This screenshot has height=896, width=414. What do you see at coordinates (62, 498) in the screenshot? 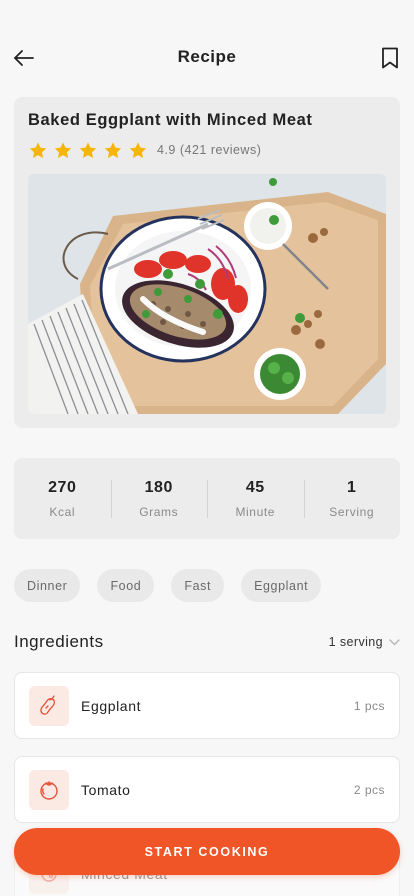
I see `stat-kcal: 270 Kcal` at bounding box center [62, 498].